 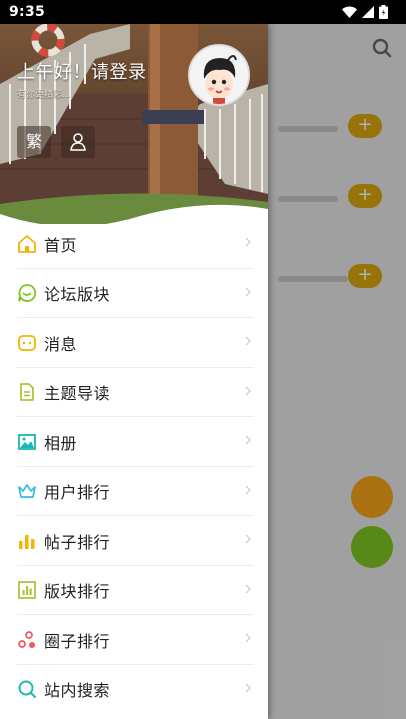 What do you see at coordinates (61, 245) in the screenshot?
I see `menu-label: 首页` at bounding box center [61, 245].